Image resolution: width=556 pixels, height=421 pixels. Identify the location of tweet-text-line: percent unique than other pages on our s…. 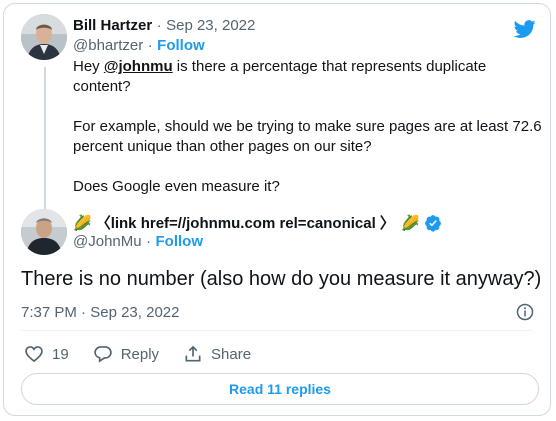
(222, 146).